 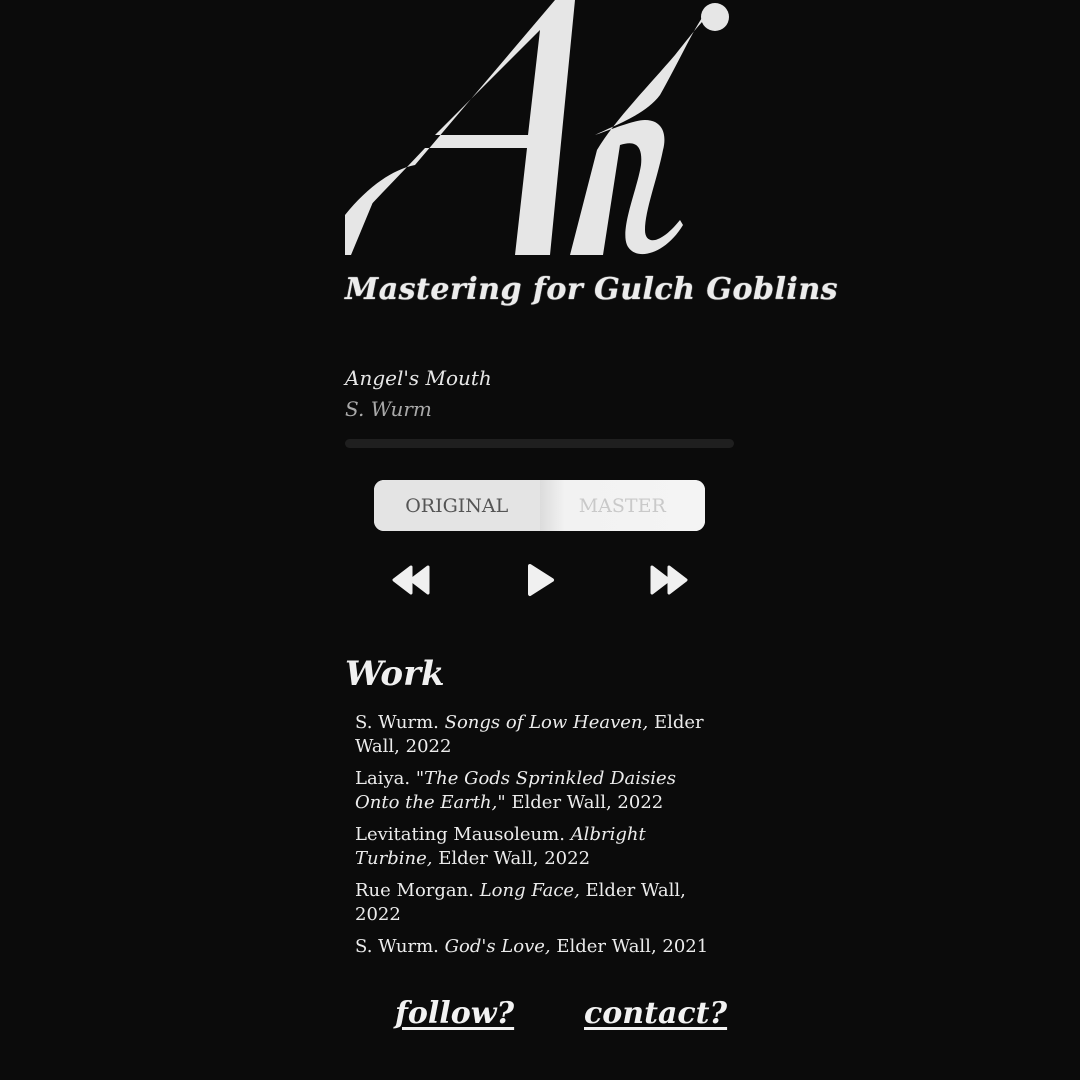 I want to click on track-title: Angel's Mouth, so click(x=418, y=378).